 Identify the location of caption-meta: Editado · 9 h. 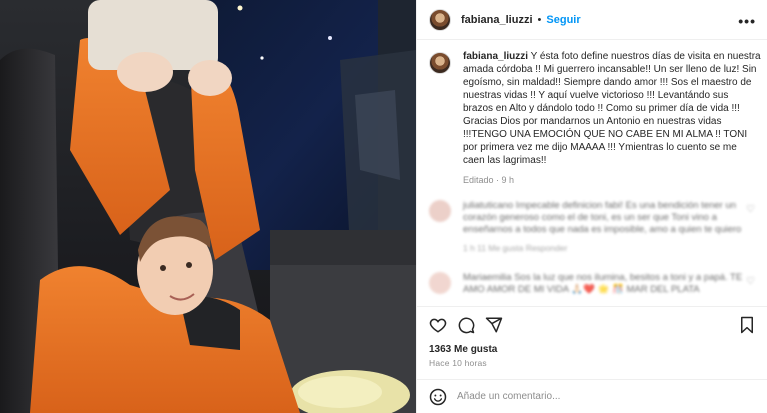
(489, 180).